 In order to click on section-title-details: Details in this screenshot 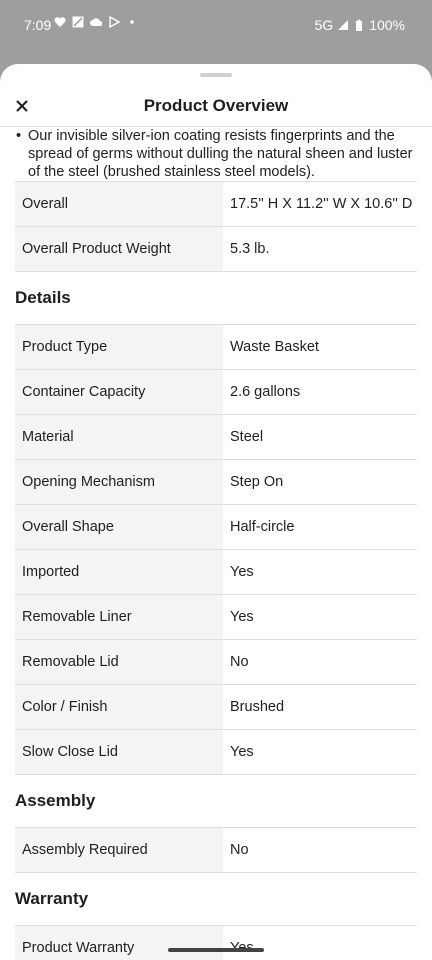, I will do `click(43, 297)`.